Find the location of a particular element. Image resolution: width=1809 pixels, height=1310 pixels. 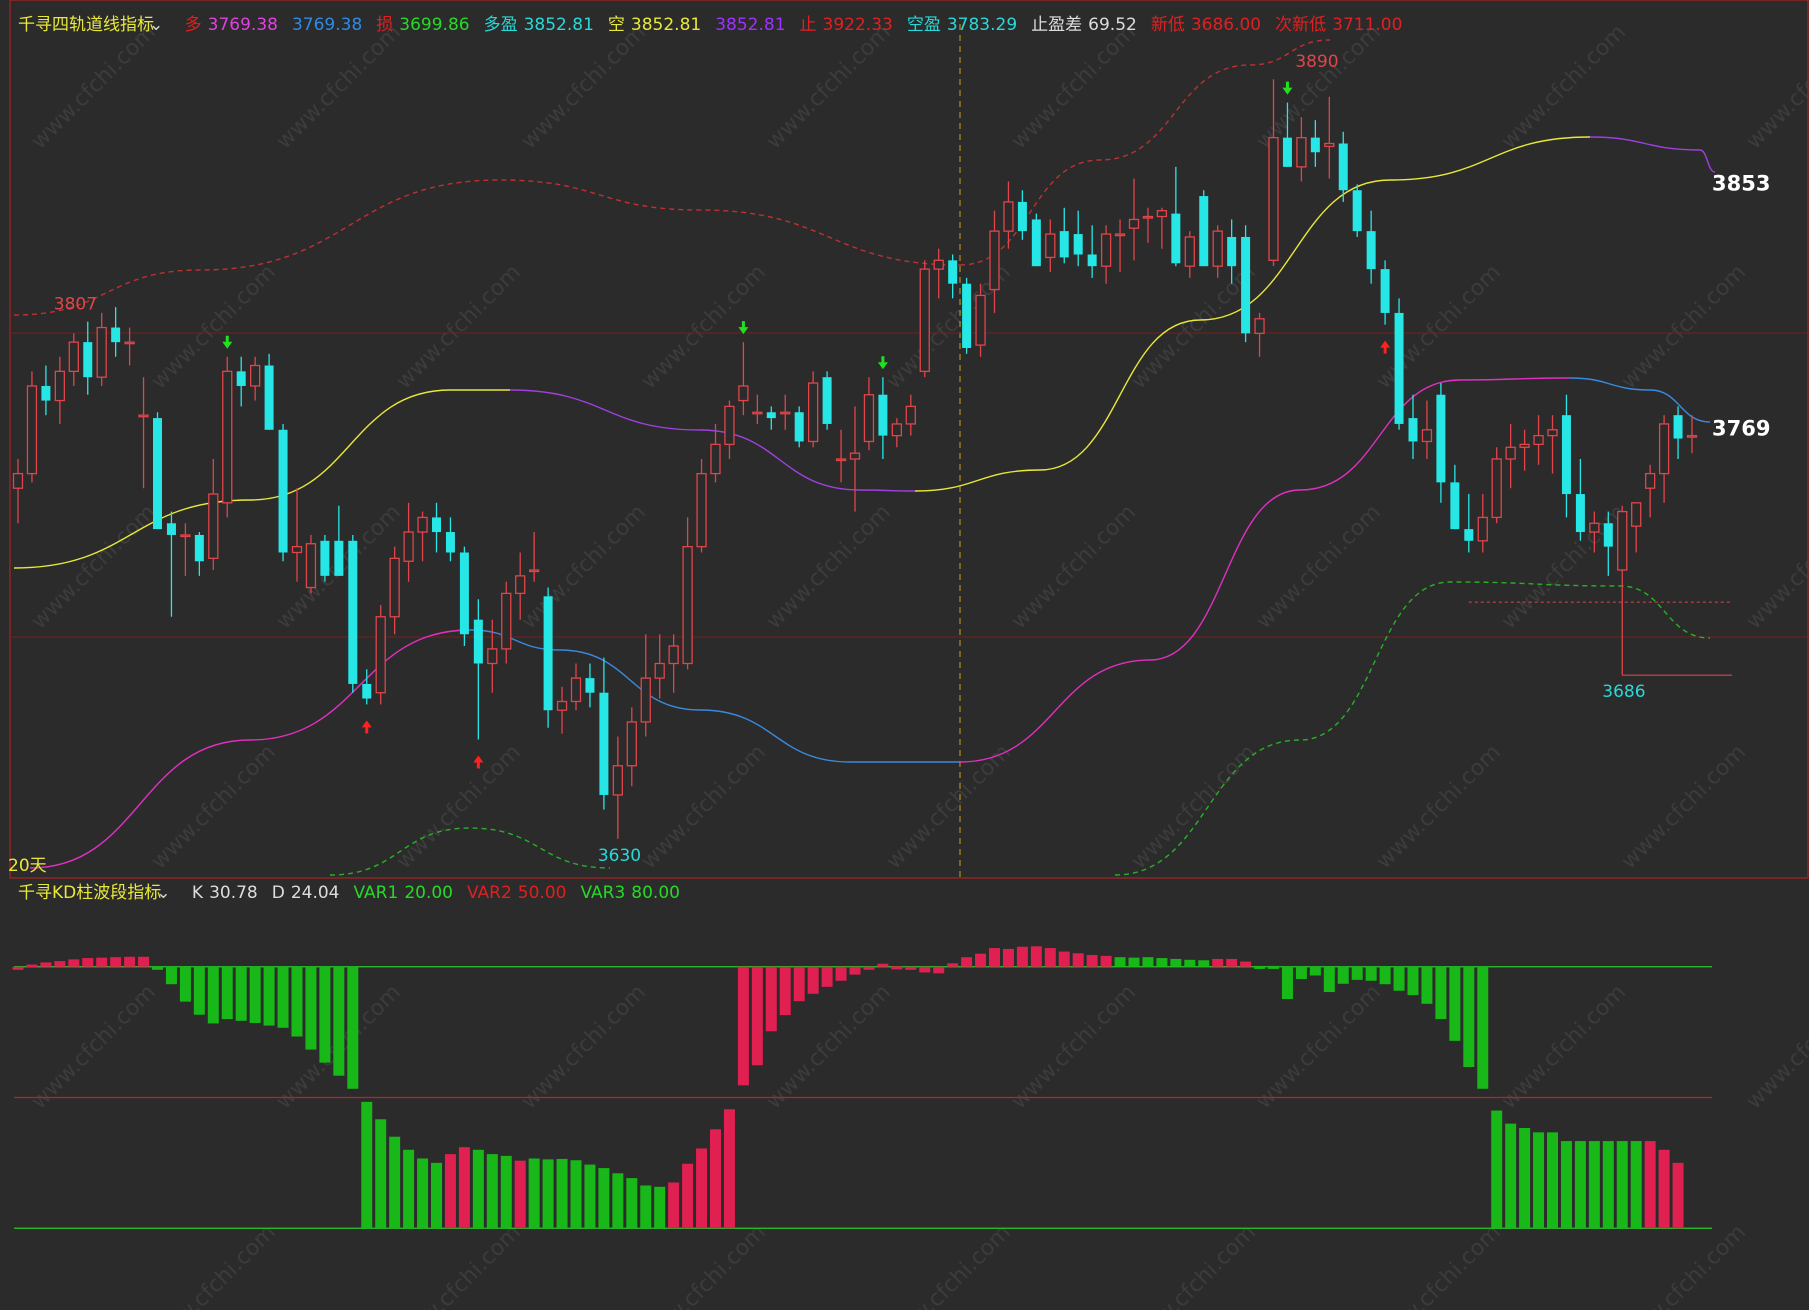

header-value-item: 新低 3686.00 is located at coordinates (1206, 25).